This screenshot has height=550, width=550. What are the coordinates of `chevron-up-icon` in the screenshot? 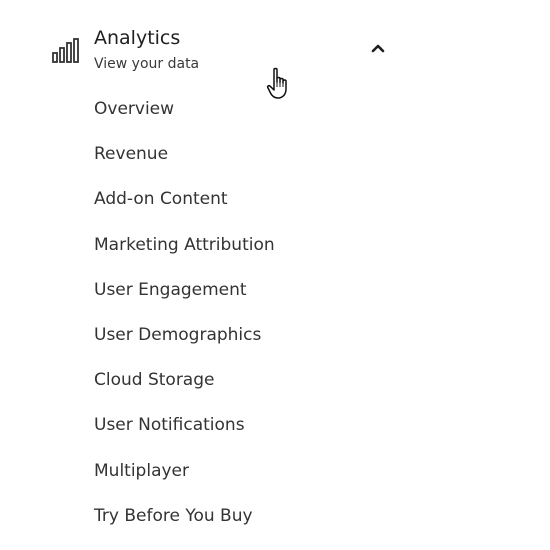 It's located at (378, 48).